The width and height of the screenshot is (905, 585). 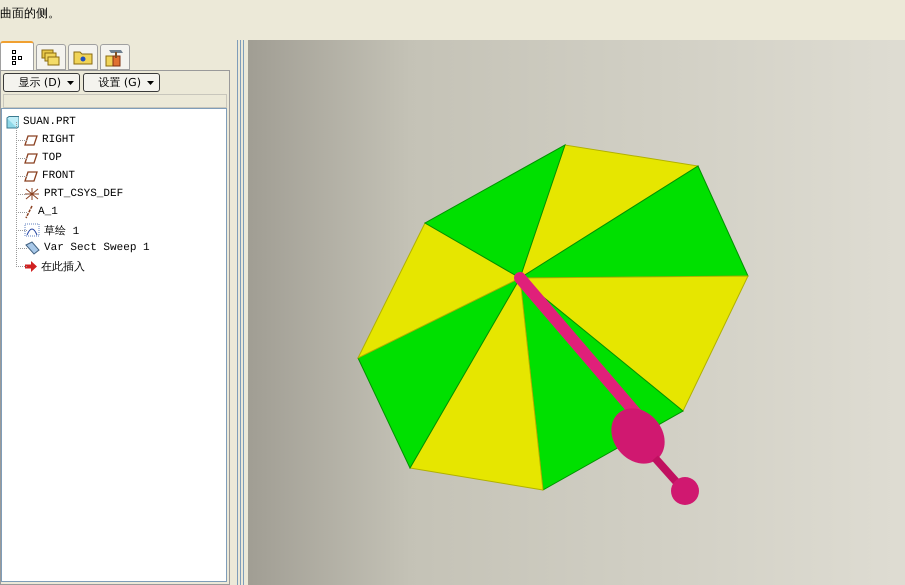 What do you see at coordinates (41, 82) in the screenshot?
I see `menu-button: 显示 (D)` at bounding box center [41, 82].